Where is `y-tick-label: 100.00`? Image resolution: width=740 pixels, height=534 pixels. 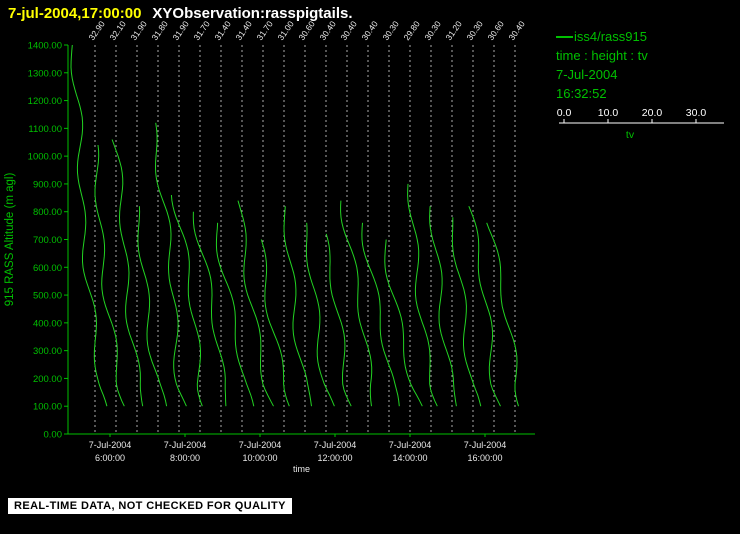
y-tick-label: 100.00 is located at coordinates (47, 407).